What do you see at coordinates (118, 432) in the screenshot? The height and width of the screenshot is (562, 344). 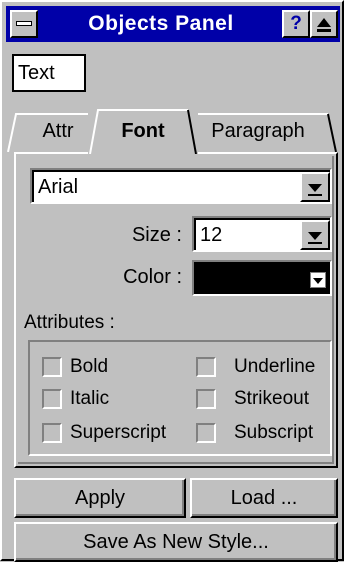 I see `superscript-label: Superscript` at bounding box center [118, 432].